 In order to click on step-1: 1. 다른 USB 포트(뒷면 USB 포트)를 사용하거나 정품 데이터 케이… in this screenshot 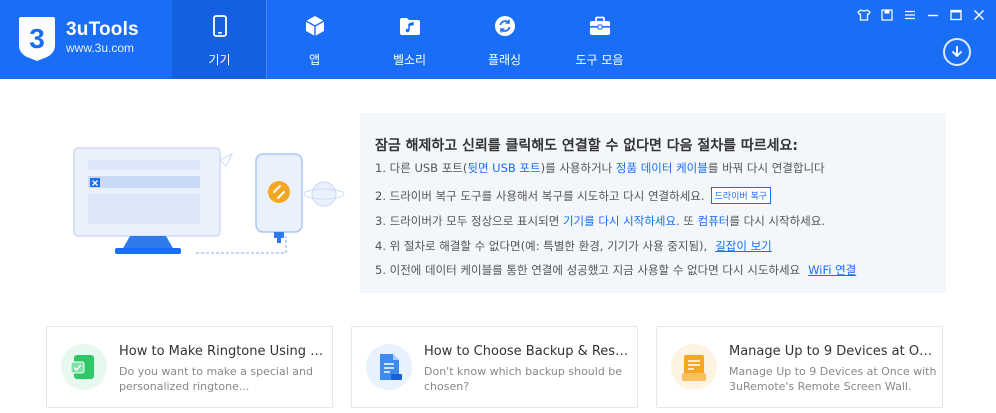, I will do `click(600, 168)`.